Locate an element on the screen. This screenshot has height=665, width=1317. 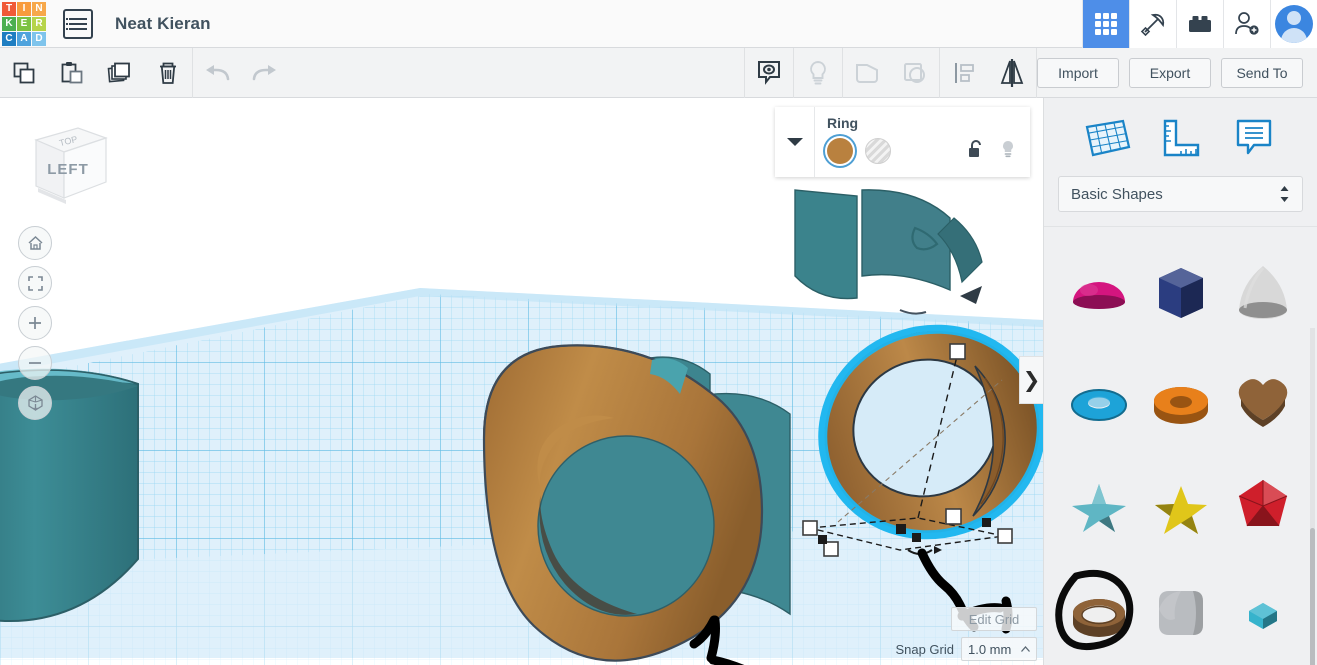
shape-category-select: Basic Shapes is located at coordinates (1180, 194).